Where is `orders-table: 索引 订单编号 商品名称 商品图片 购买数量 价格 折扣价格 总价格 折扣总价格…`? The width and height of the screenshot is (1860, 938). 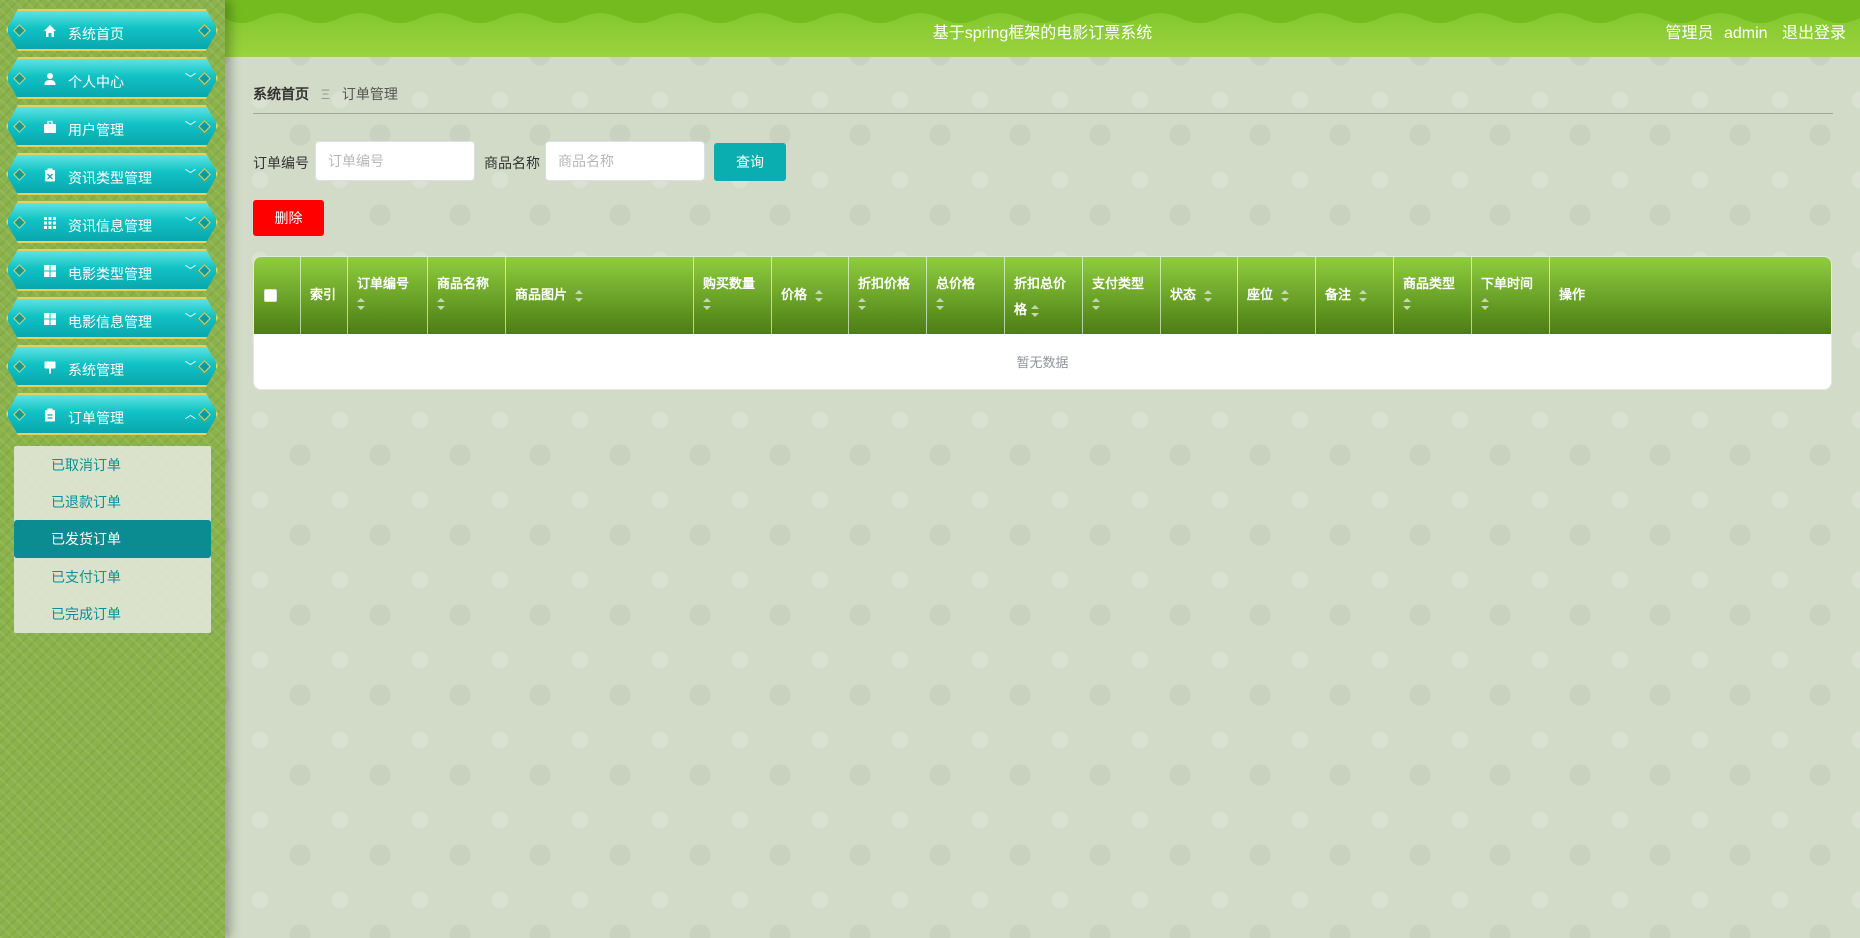 orders-table: 索引 订单编号 商品名称 商品图片 购买数量 价格 折扣价格 总价格 折扣总价格… is located at coordinates (1042, 323).